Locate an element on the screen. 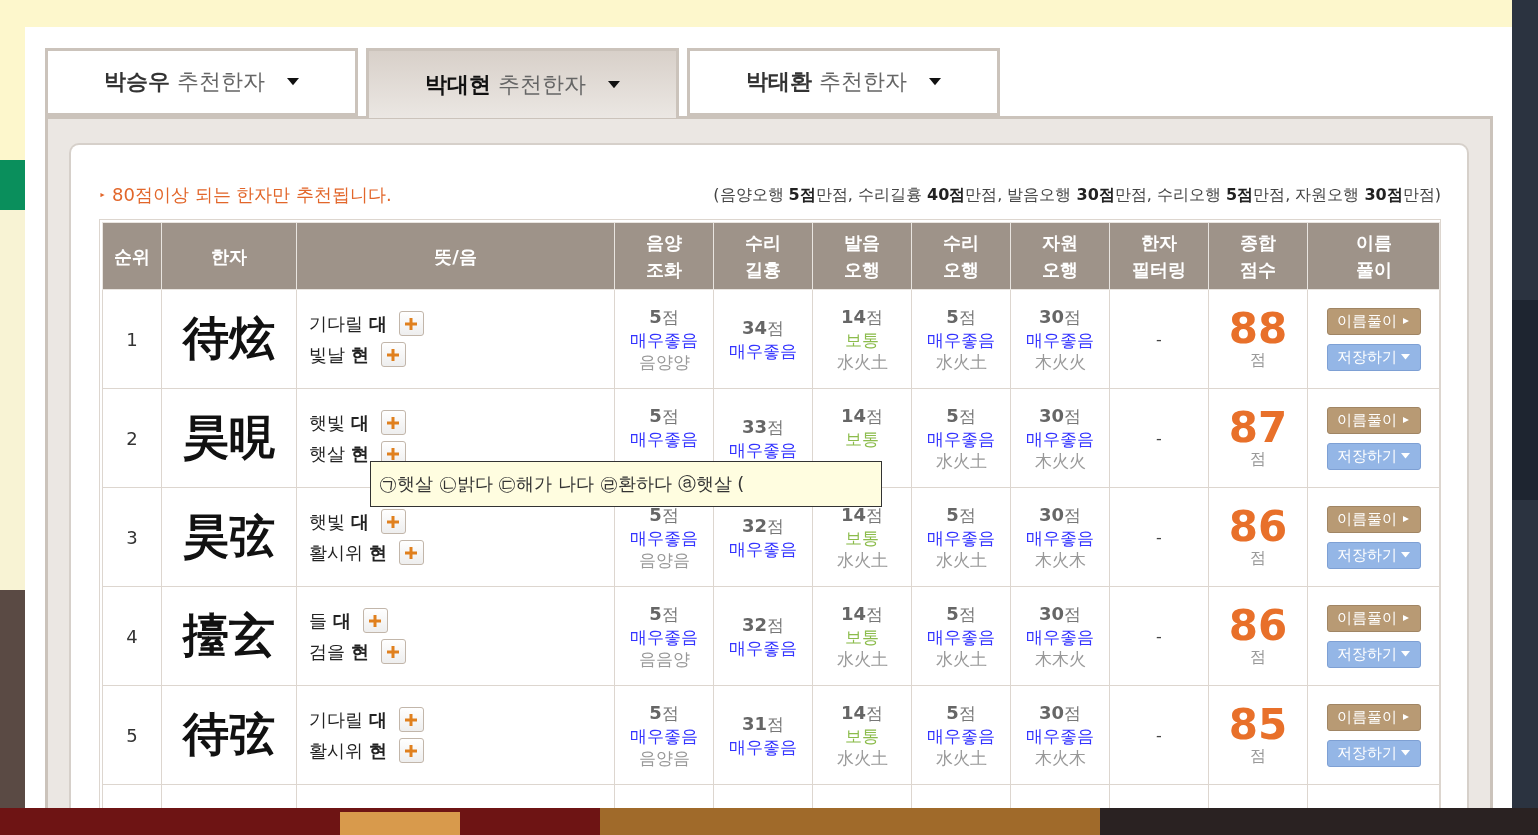 Image resolution: width=1538 pixels, height=835 pixels. element-text: 음양양 is located at coordinates (664, 361).